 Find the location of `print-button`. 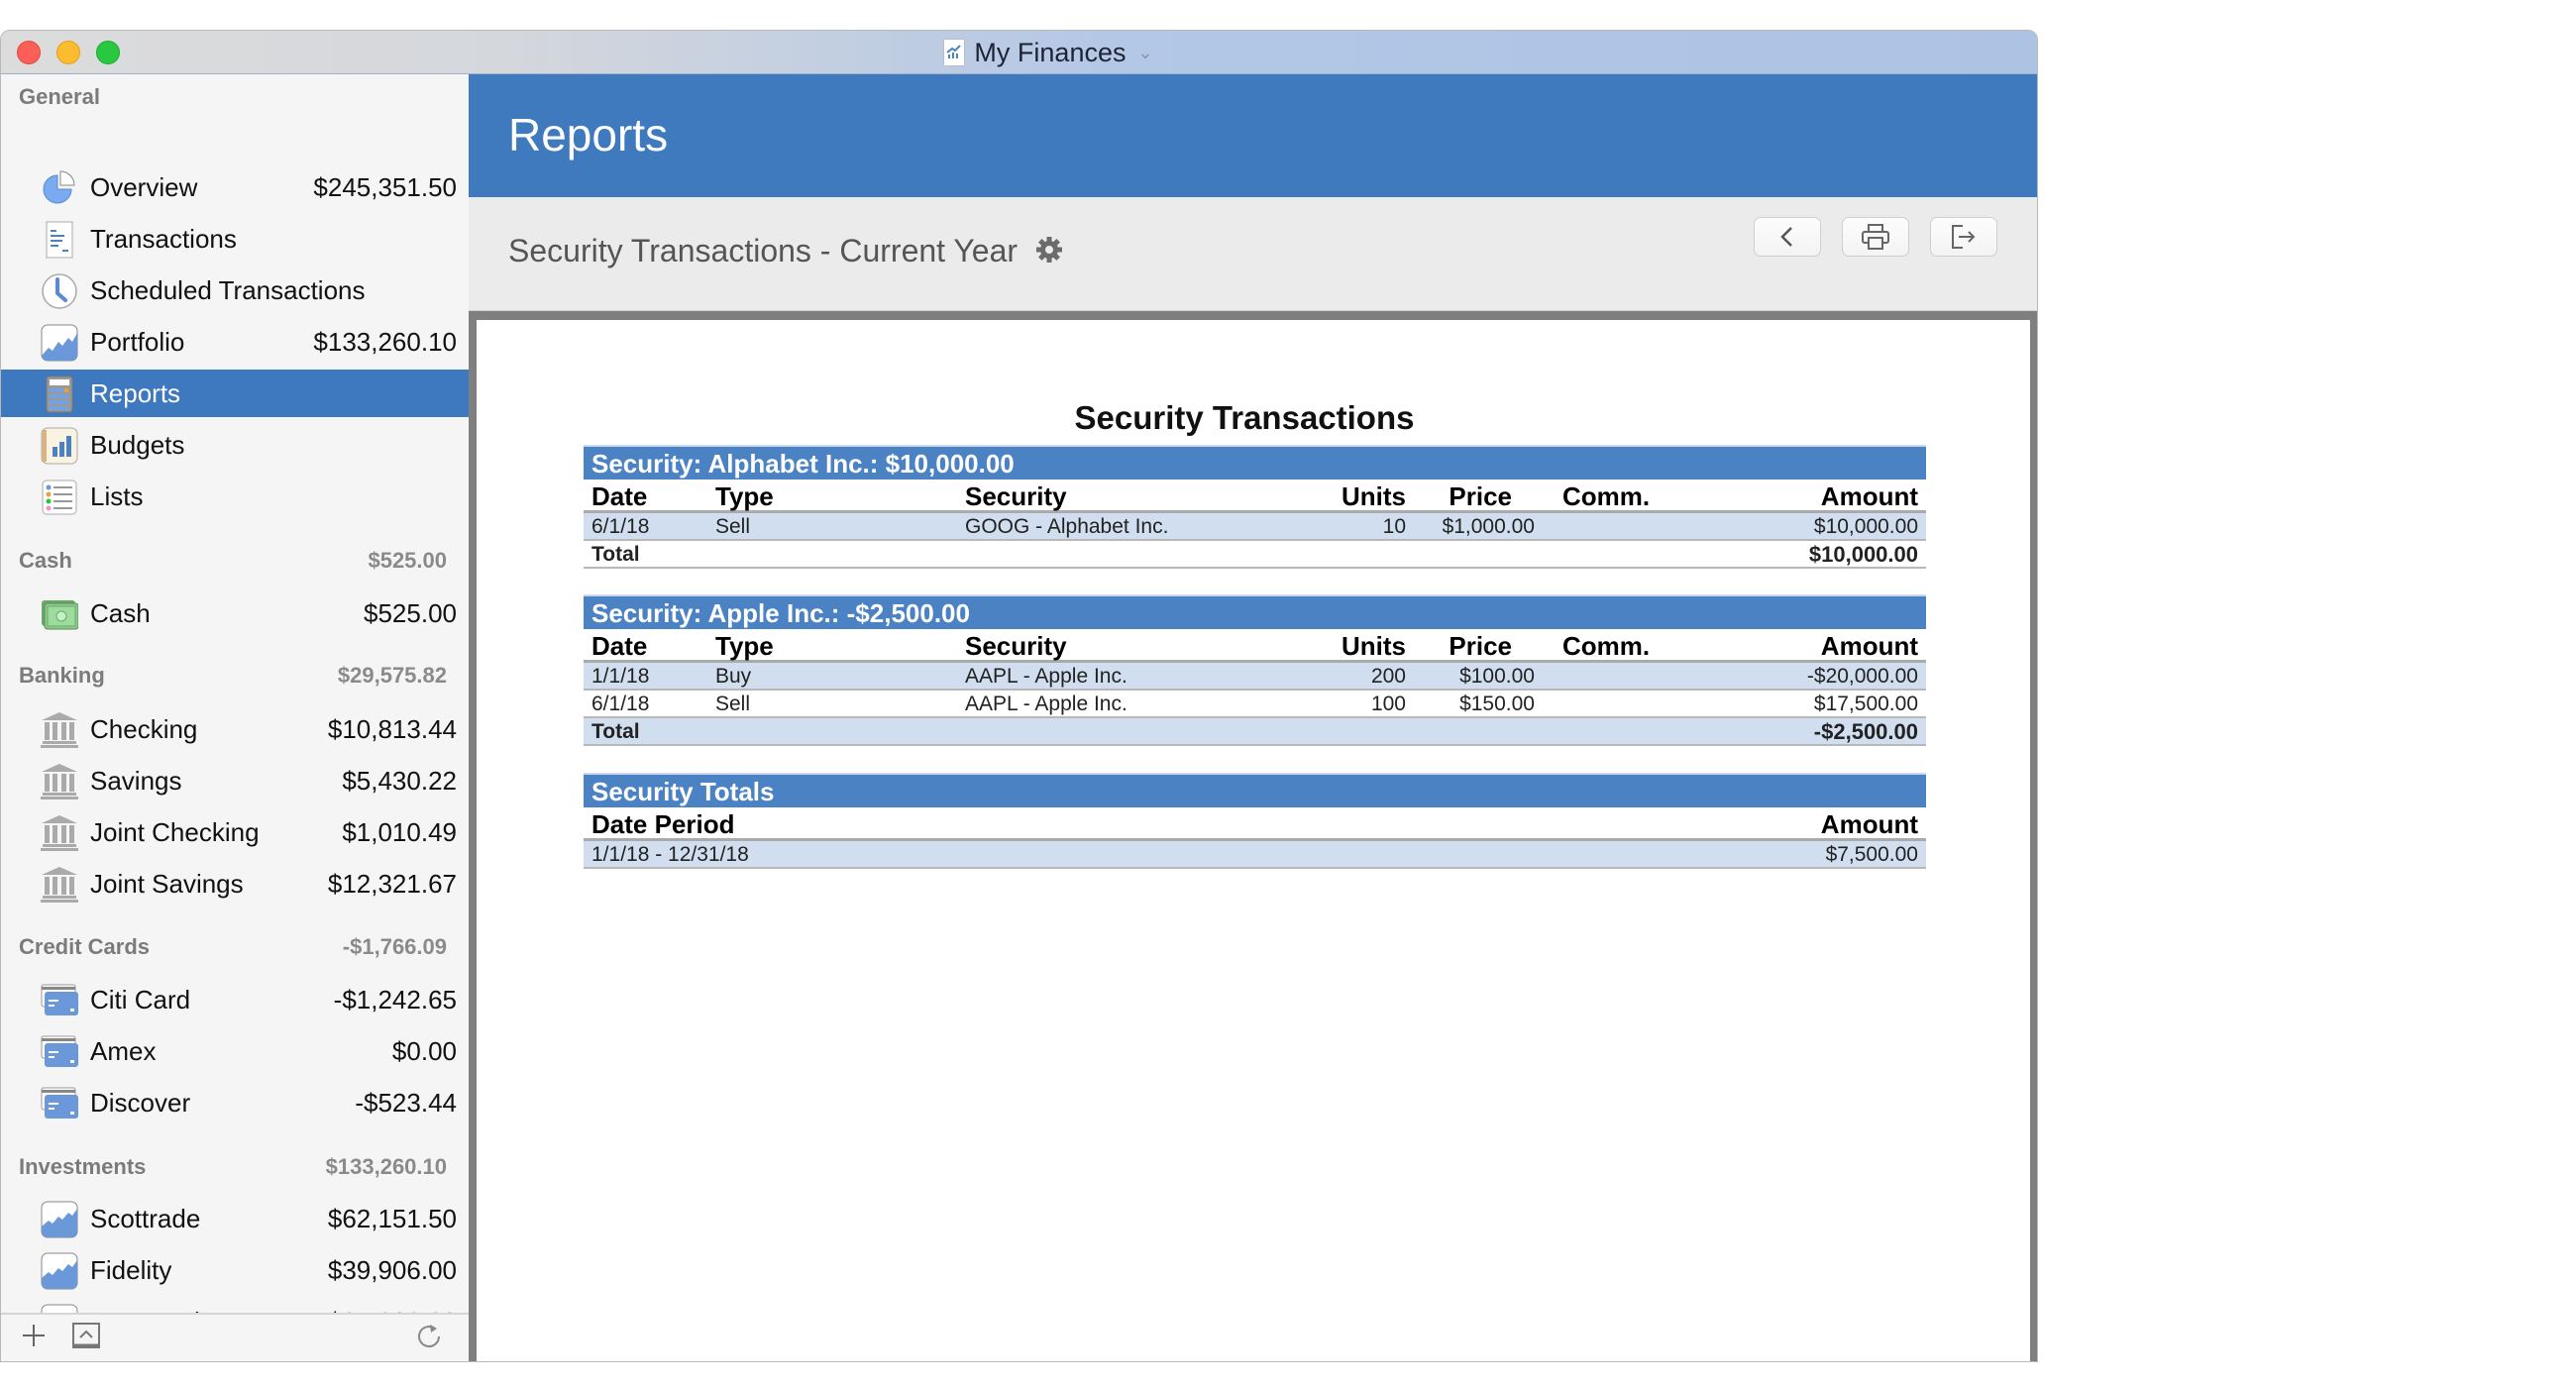

print-button is located at coordinates (1875, 237).